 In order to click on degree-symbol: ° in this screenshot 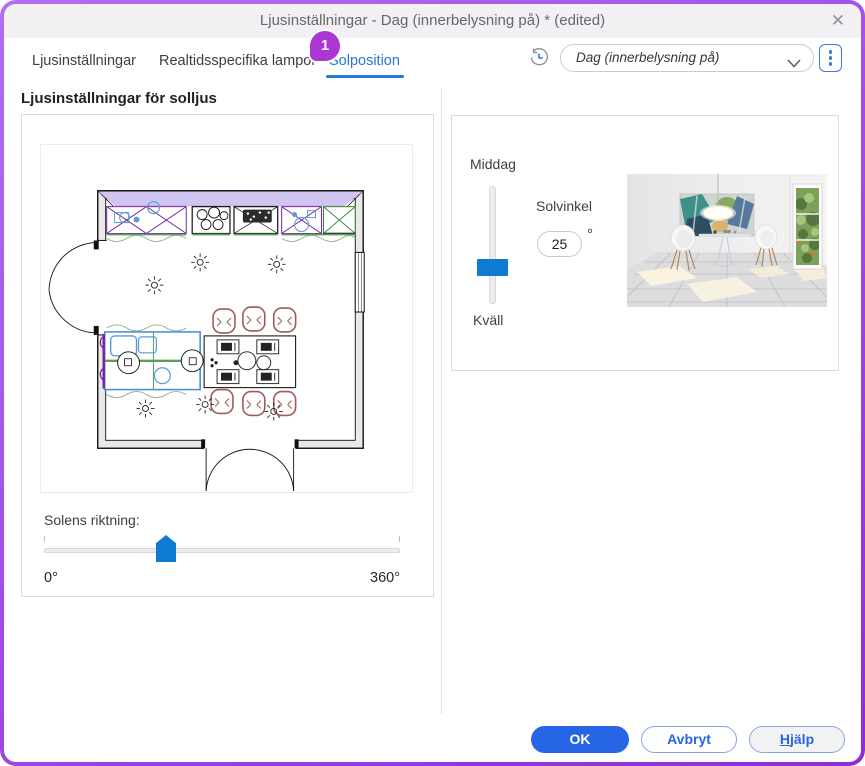, I will do `click(590, 234)`.